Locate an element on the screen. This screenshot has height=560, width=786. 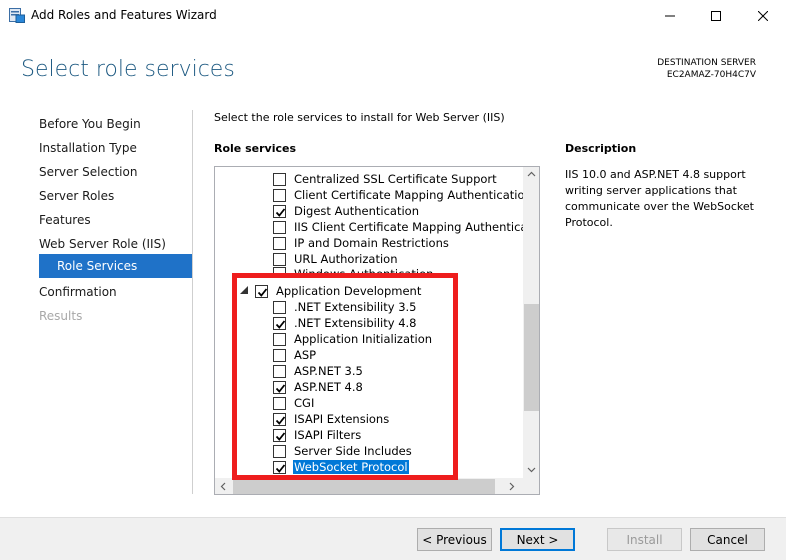
checkbox-checked is located at coordinates (279, 211).